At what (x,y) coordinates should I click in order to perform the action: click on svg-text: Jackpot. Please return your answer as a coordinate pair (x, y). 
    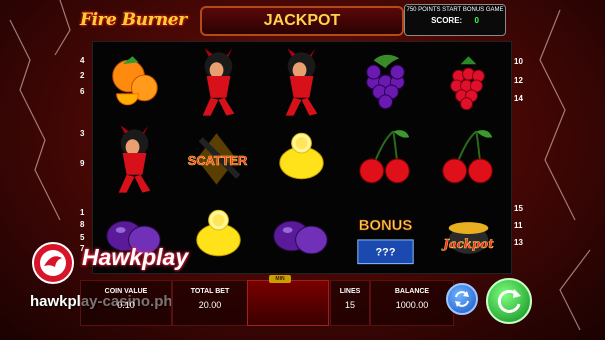
    Looking at the image, I should click on (468, 244).